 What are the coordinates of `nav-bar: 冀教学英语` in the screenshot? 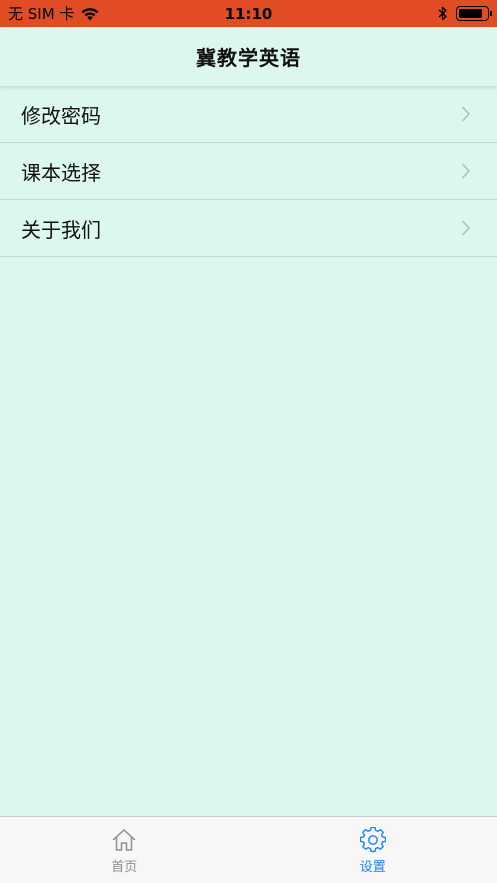 It's located at (248, 56).